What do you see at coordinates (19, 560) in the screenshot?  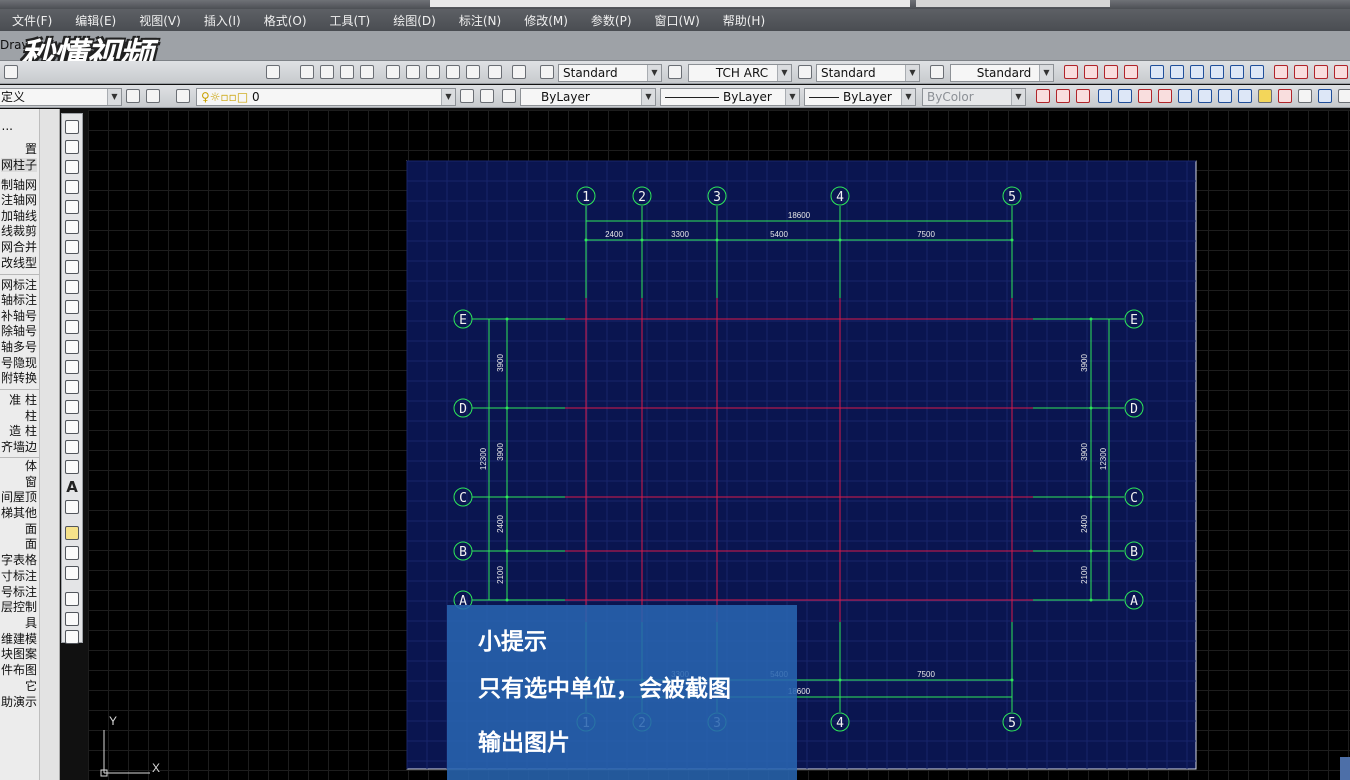 I see `palette-item: 字表格` at bounding box center [19, 560].